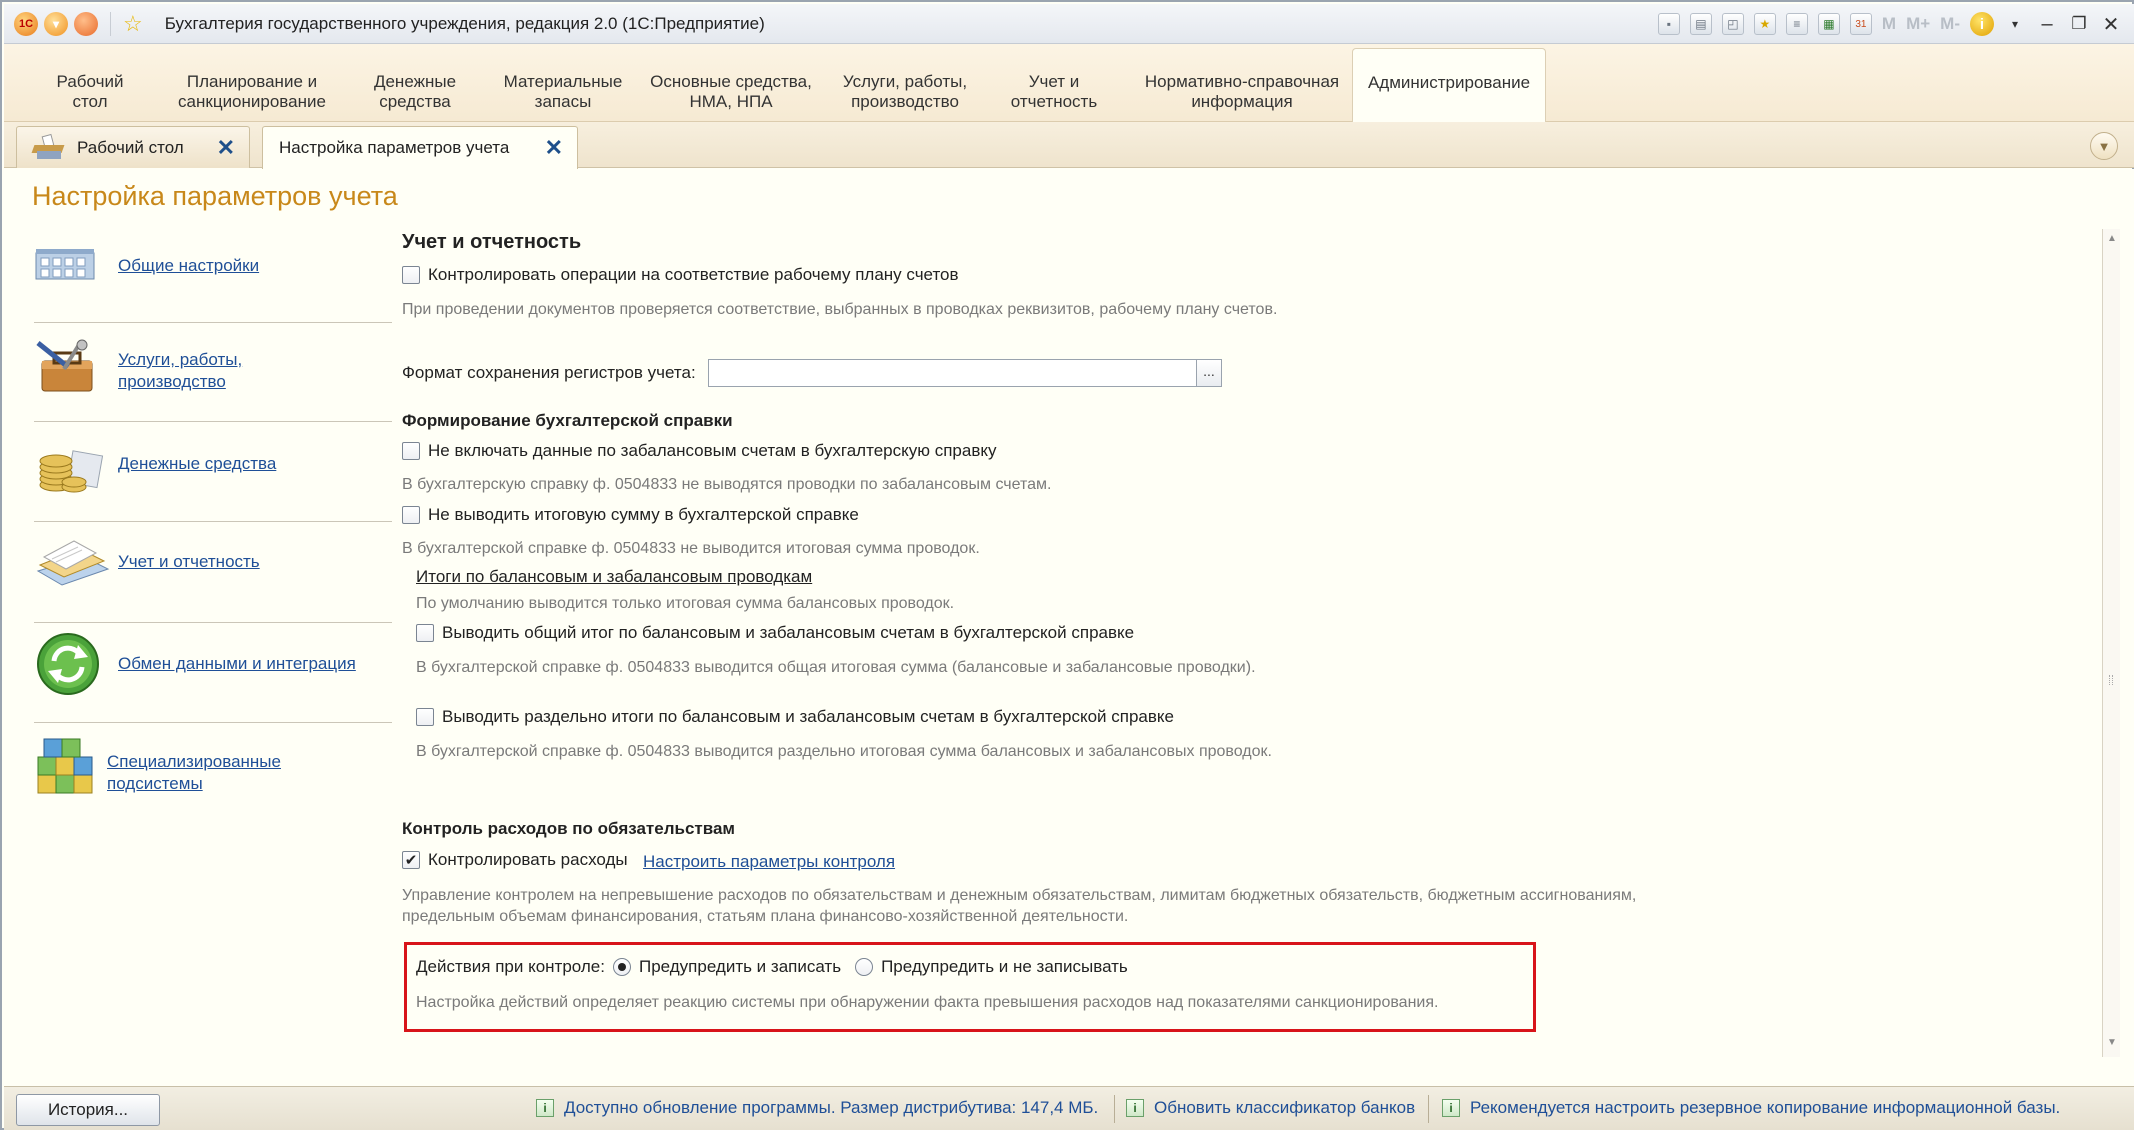 This screenshot has height=1130, width=2134. I want to click on status-text: Обновить классификатор банков, so click(1284, 1108).